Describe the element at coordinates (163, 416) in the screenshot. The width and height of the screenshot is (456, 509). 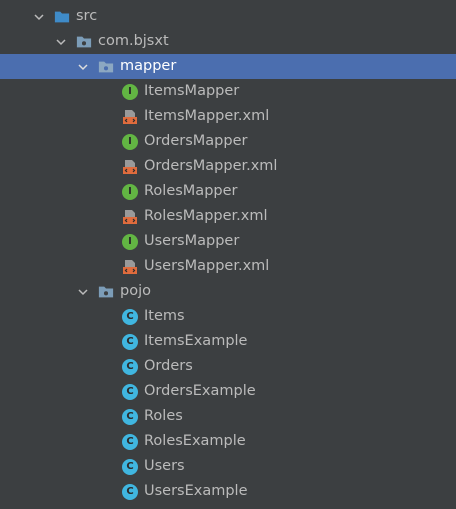
I see `tree-node-label: Roles` at that location.